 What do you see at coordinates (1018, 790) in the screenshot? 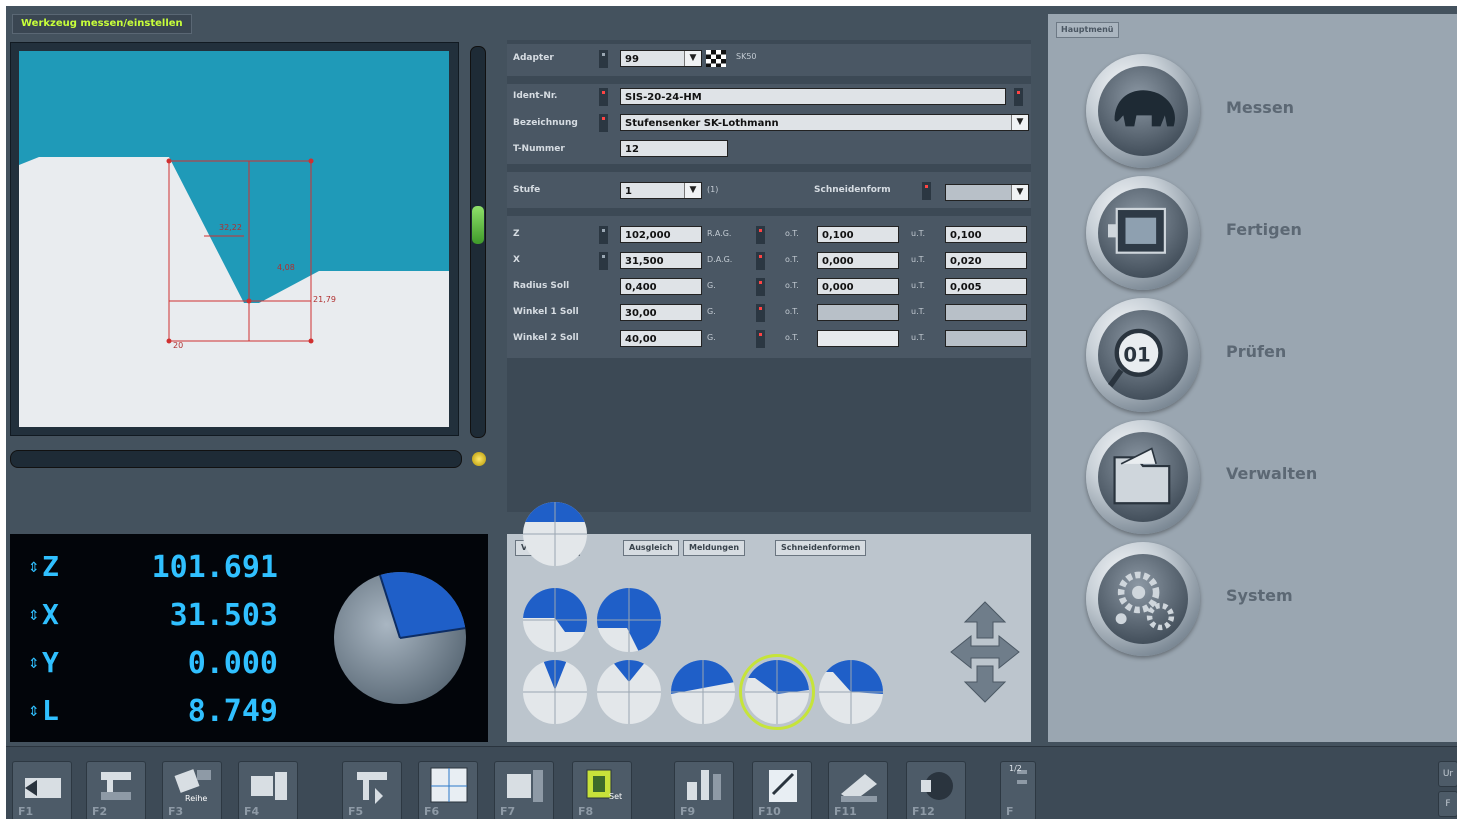
I see `fkey-f: 1/2 F` at bounding box center [1018, 790].